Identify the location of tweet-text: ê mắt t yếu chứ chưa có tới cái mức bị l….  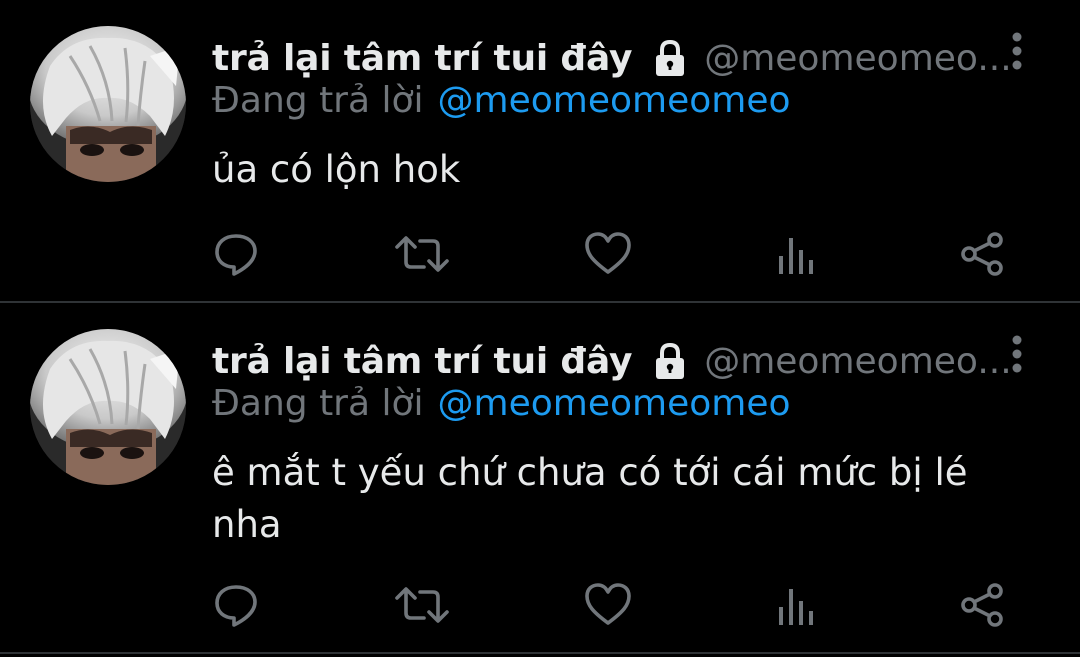
(590, 498).